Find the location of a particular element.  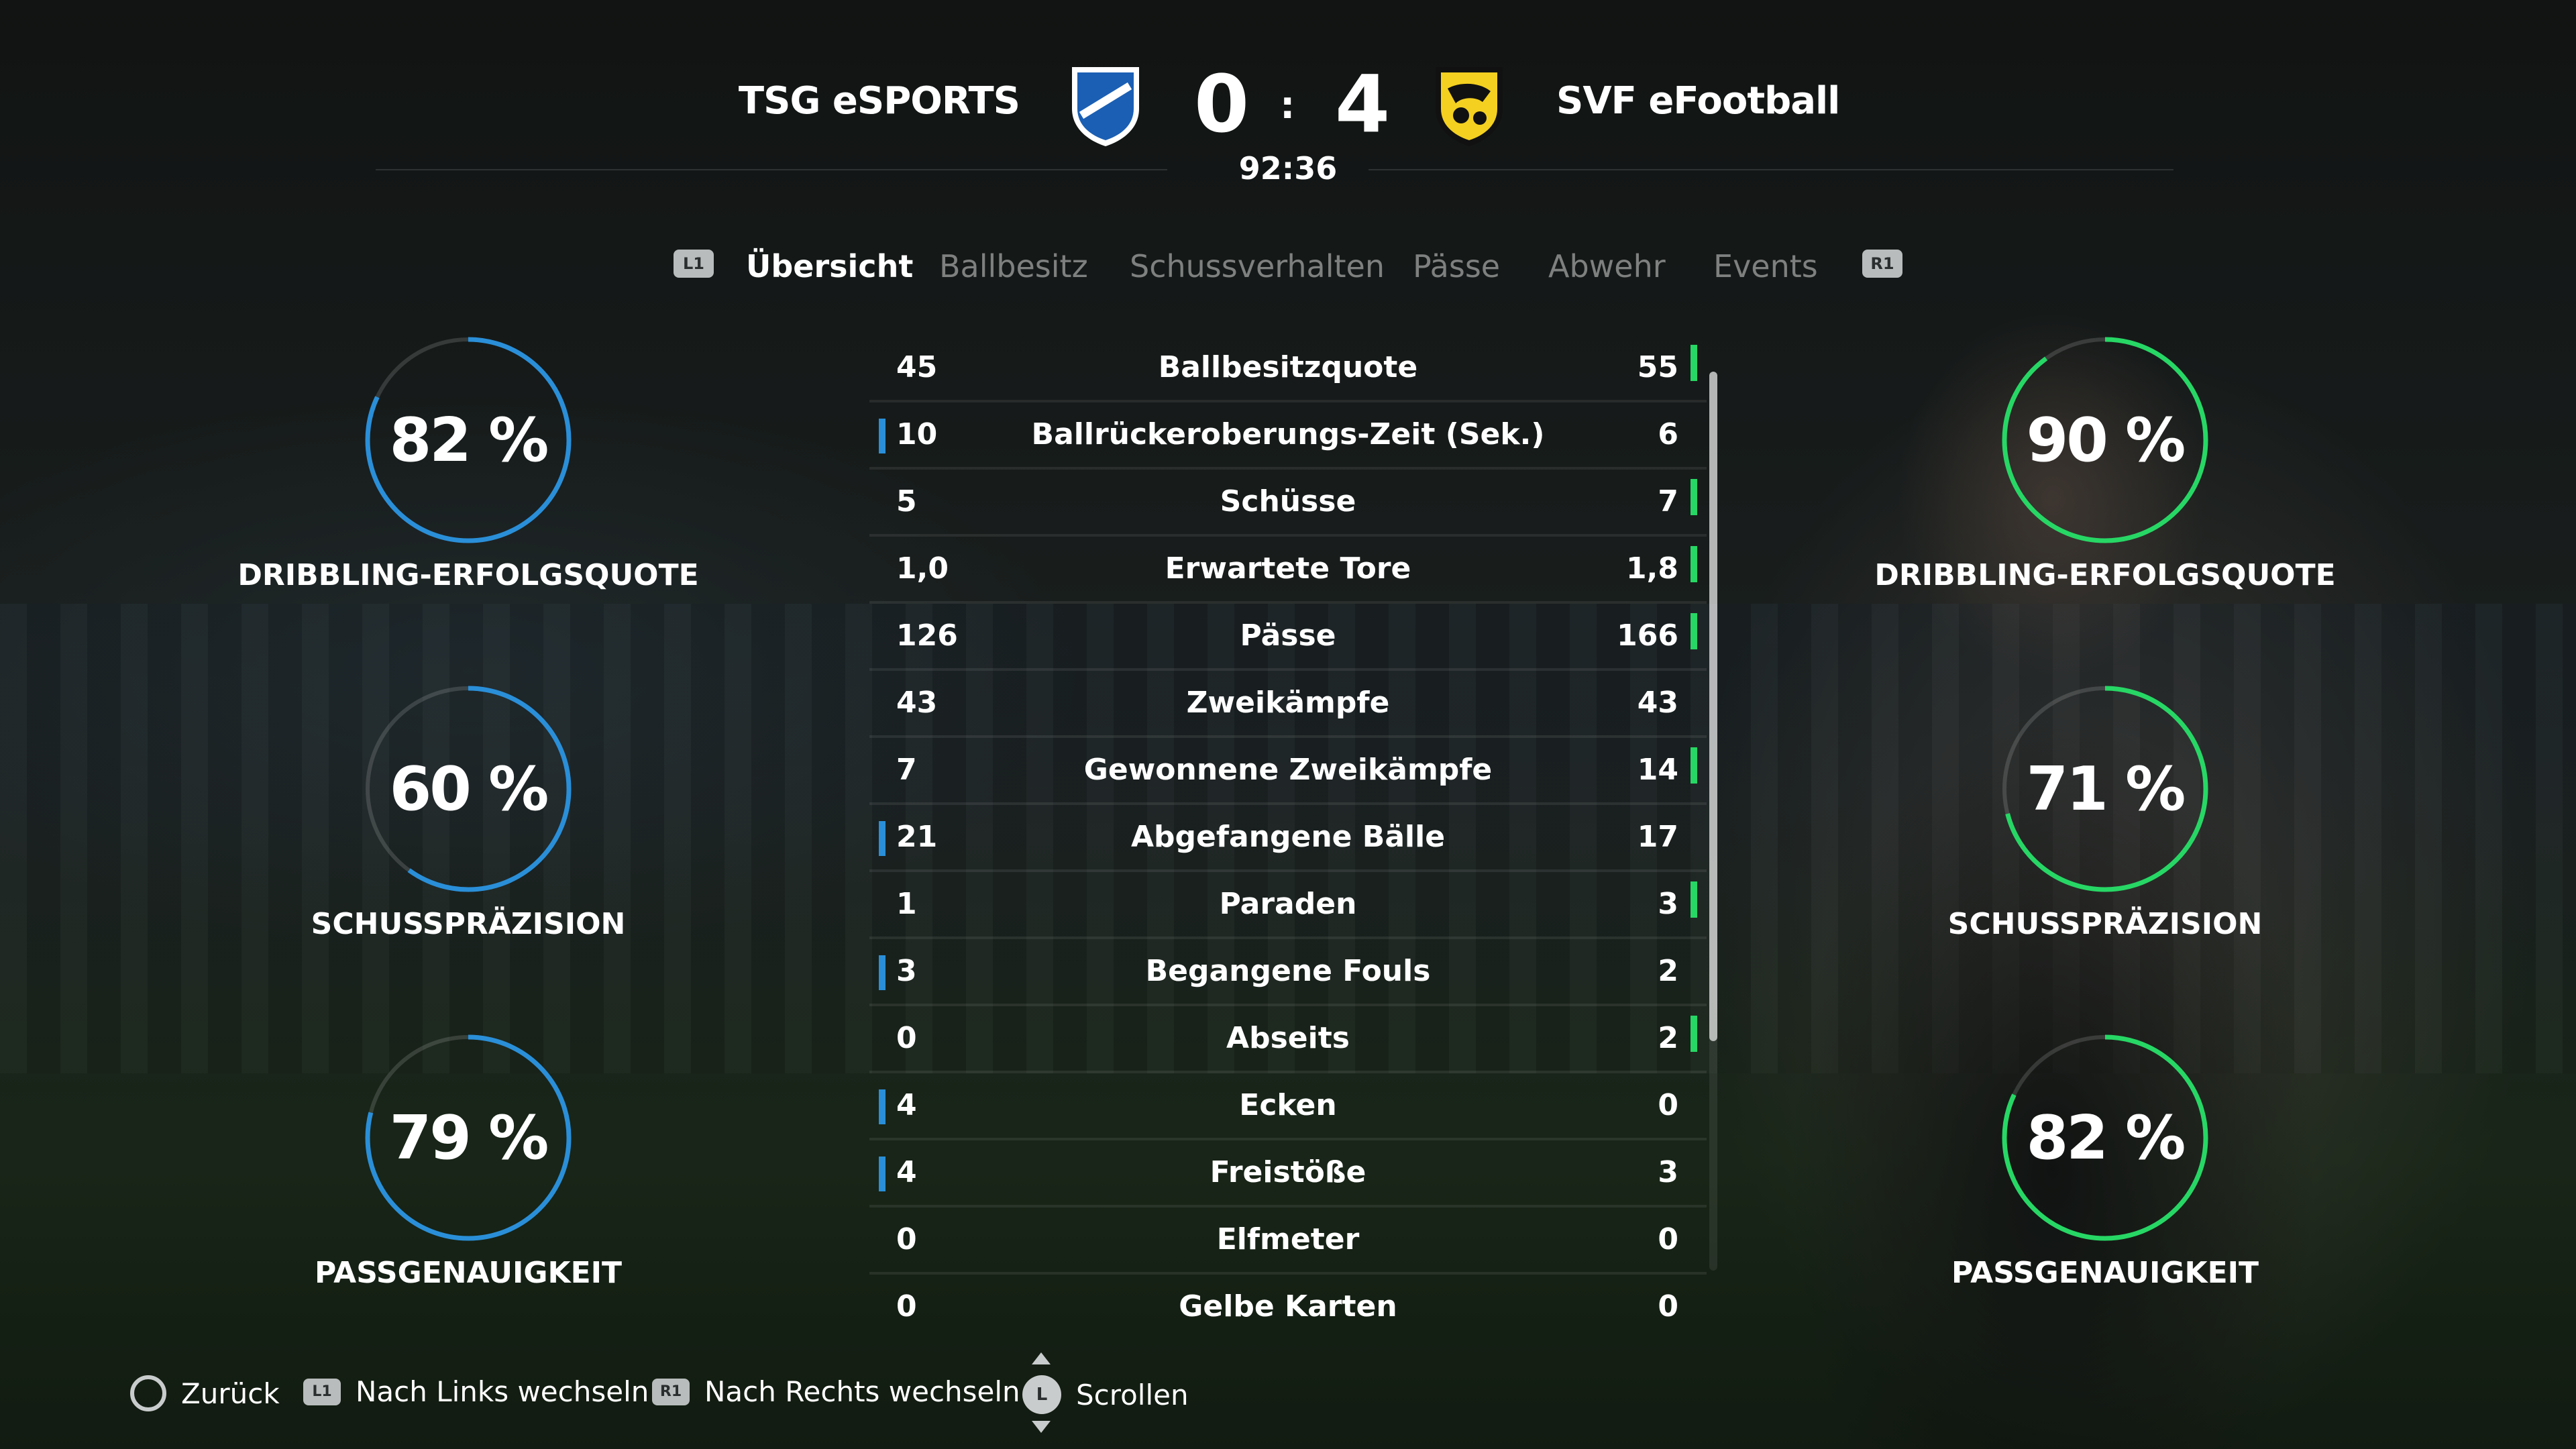

stat-row: 10 Ballrückeroberungs-Zeit (Sek.) 6 is located at coordinates (1288, 436).